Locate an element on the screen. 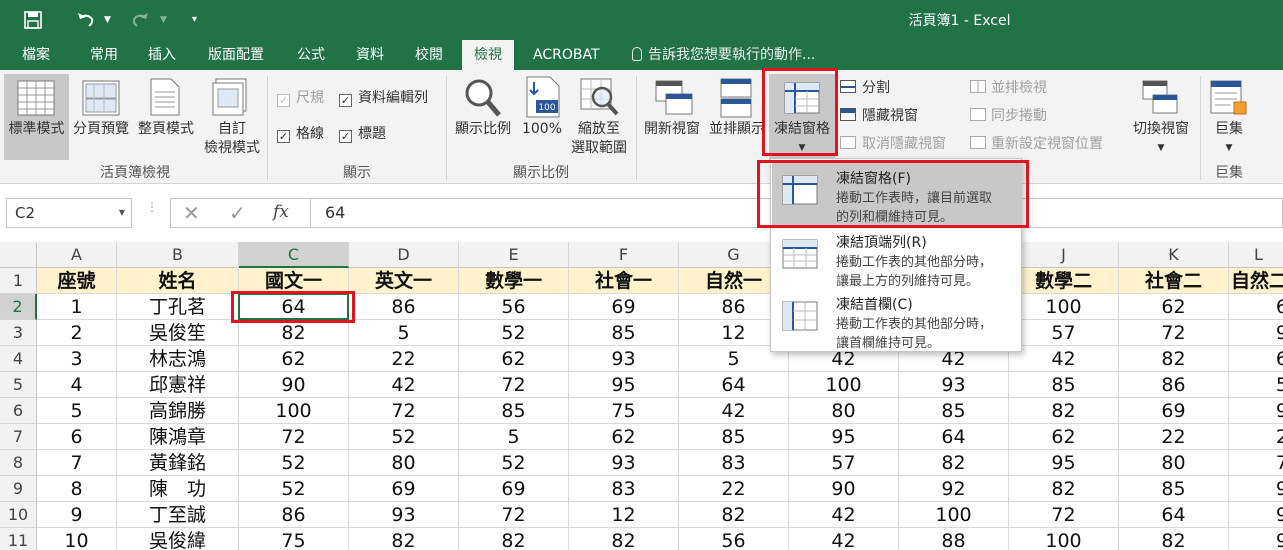 The height and width of the screenshot is (550, 1283). grid-cell: 丁孔茗 is located at coordinates (178, 307).